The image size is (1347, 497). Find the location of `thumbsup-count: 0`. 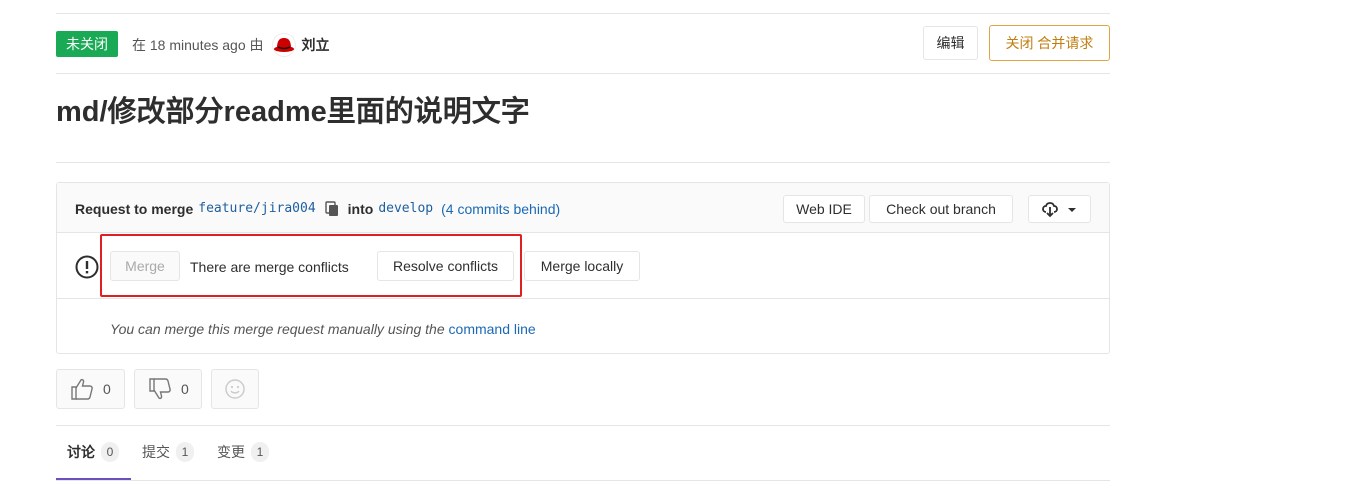

thumbsup-count: 0 is located at coordinates (107, 389).